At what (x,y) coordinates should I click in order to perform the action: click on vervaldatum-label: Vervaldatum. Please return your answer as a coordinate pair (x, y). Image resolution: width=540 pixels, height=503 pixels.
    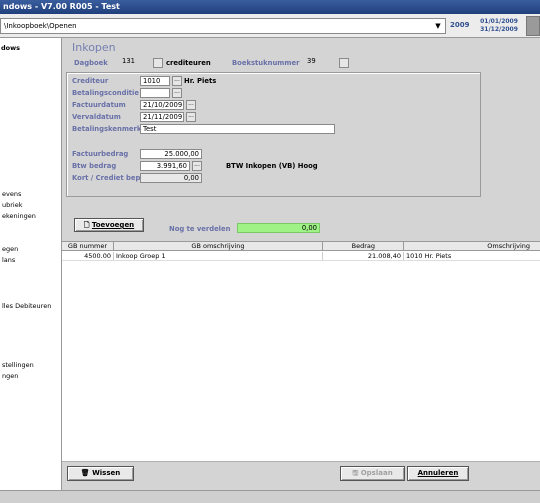
    Looking at the image, I should click on (96, 117).